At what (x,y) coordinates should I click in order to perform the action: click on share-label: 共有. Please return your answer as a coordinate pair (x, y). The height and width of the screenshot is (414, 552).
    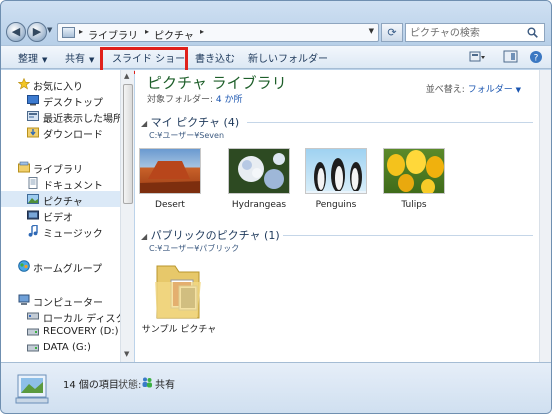
    Looking at the image, I should click on (75, 59).